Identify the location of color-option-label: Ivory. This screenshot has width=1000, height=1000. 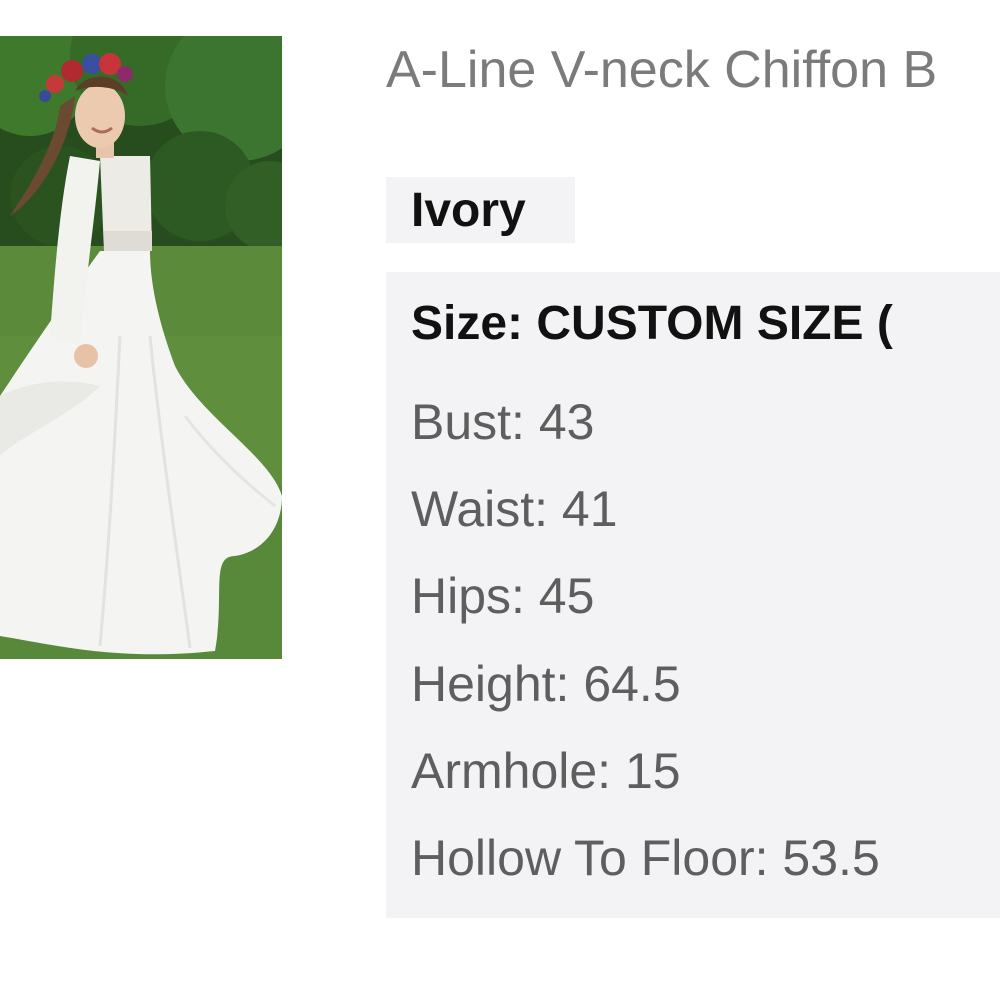
(468, 210).